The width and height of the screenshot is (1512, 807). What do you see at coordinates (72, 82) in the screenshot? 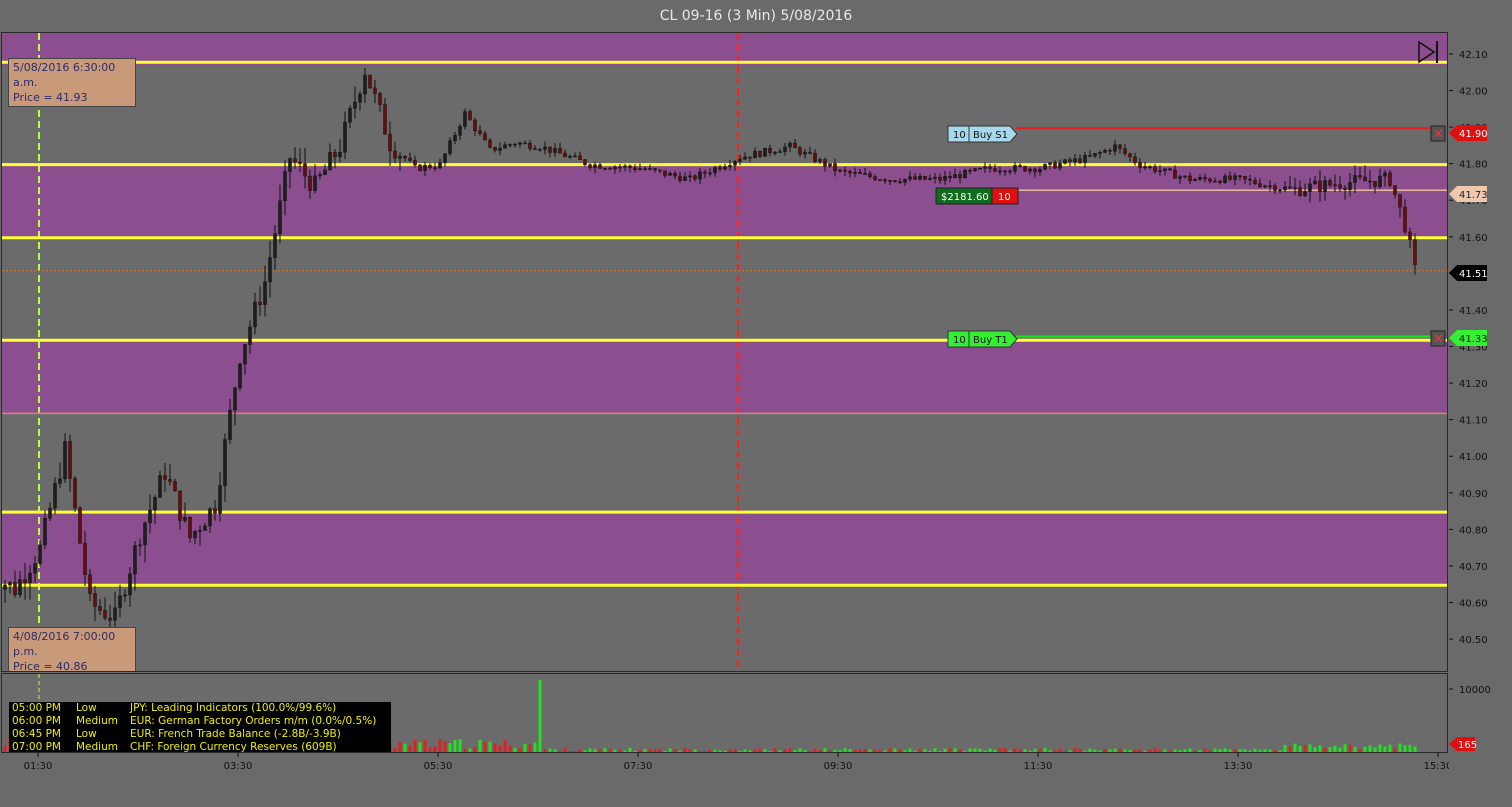
I see `crosshair-info-top: 5/08/2016 6:30:00 a.m. Price = 41.93` at bounding box center [72, 82].